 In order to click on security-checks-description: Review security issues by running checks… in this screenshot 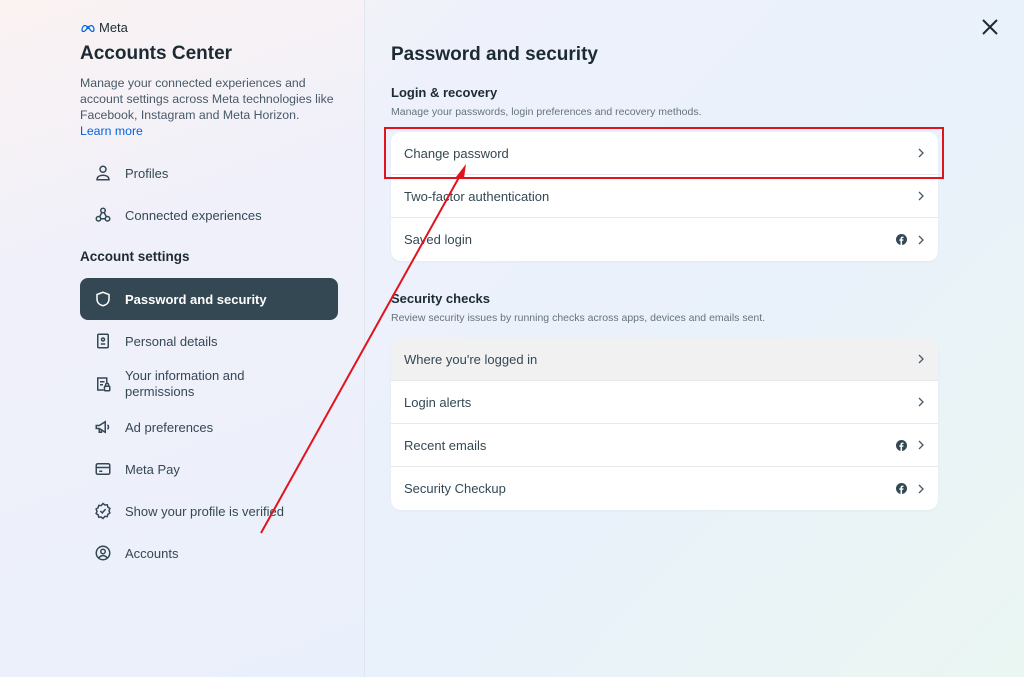, I will do `click(578, 318)`.